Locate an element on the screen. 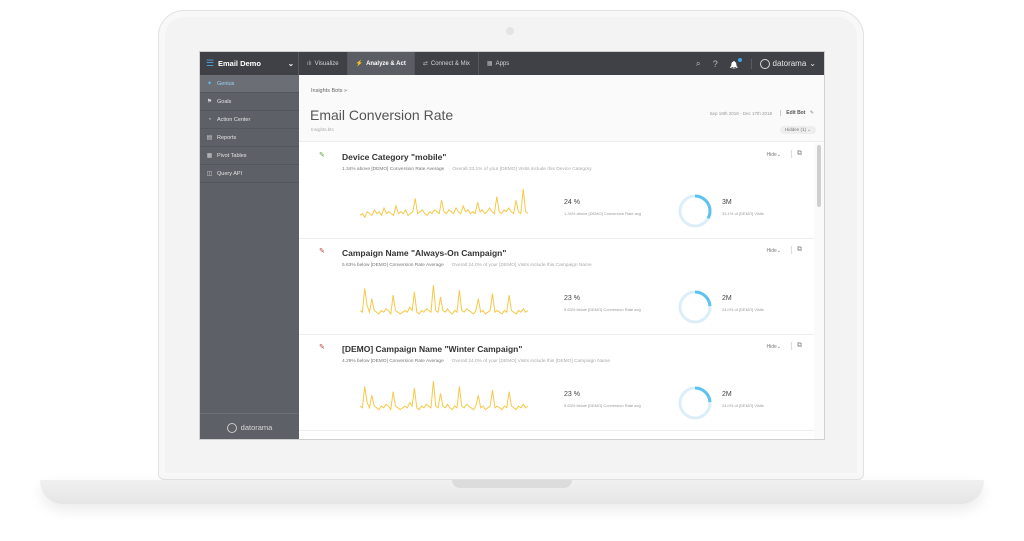 This screenshot has height=541, width=1024. laptop-notch is located at coordinates (512, 484).